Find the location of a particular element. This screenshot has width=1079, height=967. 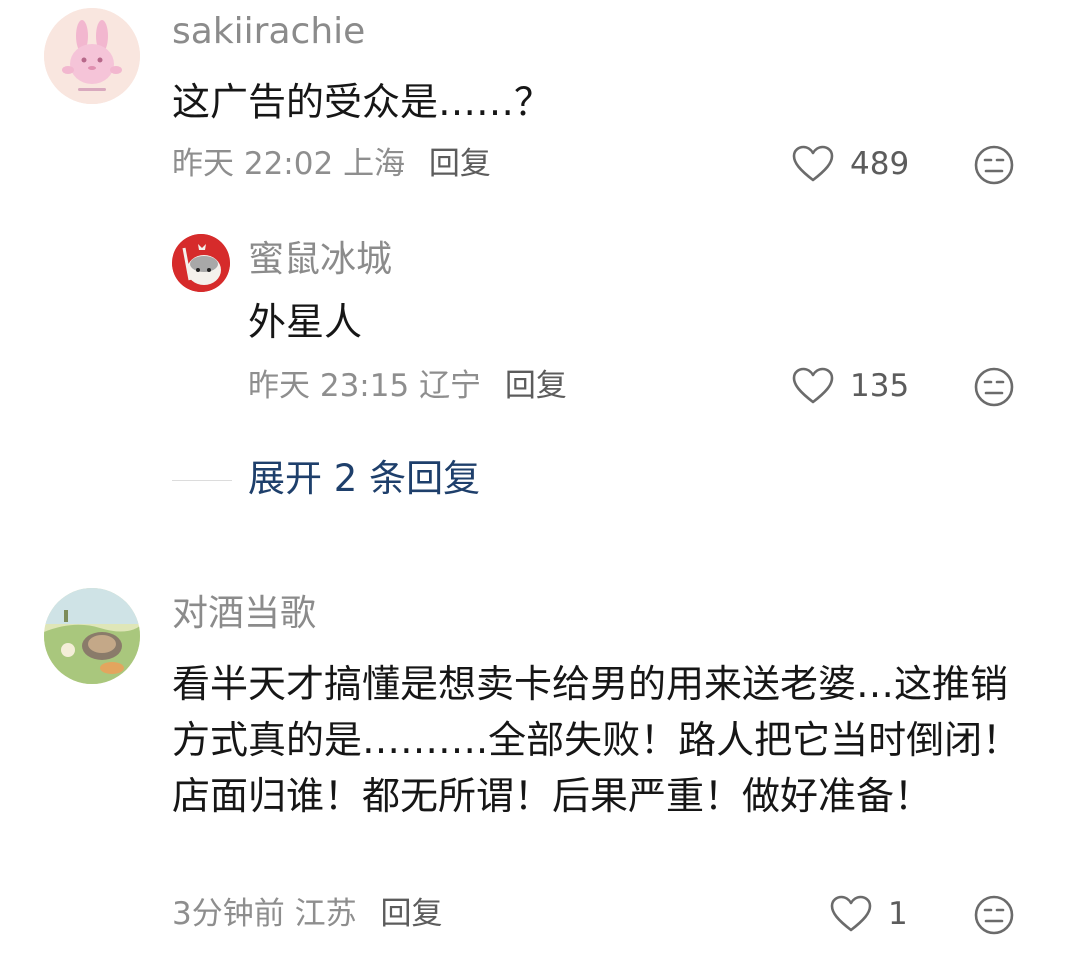

like-button: 1 is located at coordinates (869, 914).